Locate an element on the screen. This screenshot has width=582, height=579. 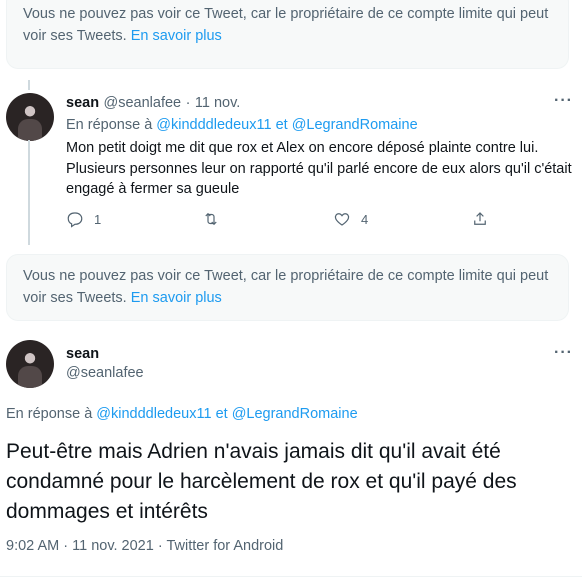
main-tweet-header: sean @seanlafee is located at coordinates (105, 363).